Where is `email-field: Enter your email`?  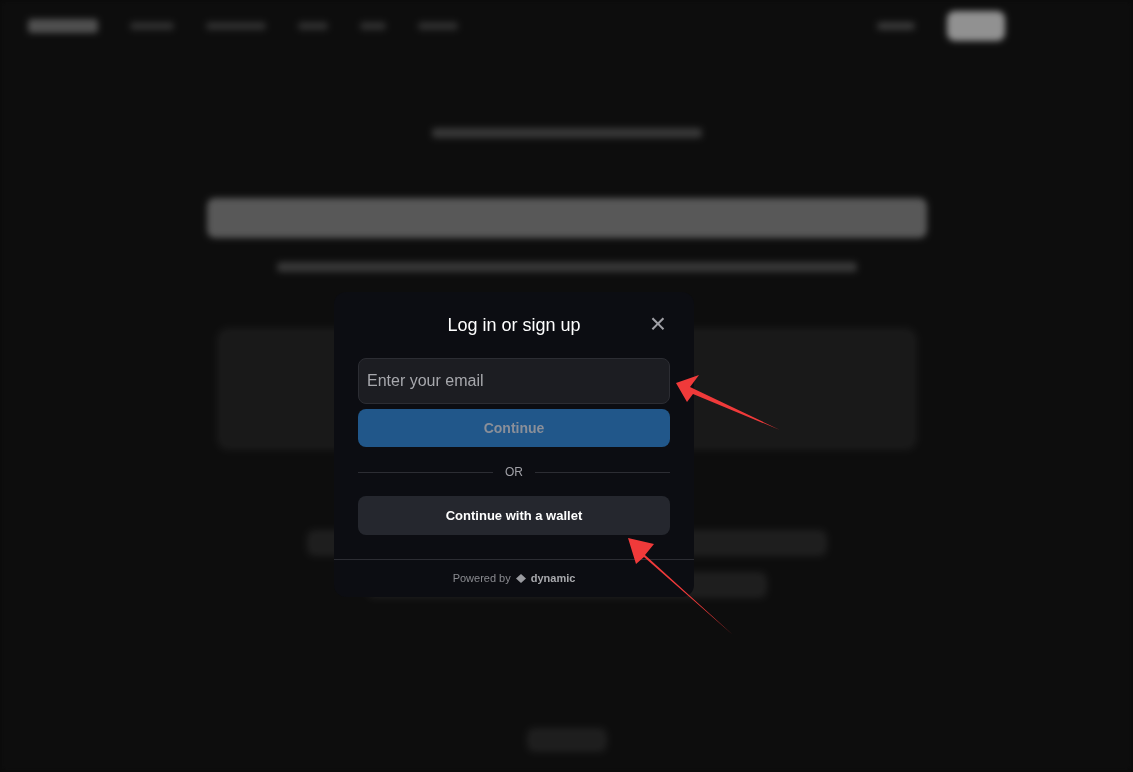 email-field: Enter your email is located at coordinates (514, 381).